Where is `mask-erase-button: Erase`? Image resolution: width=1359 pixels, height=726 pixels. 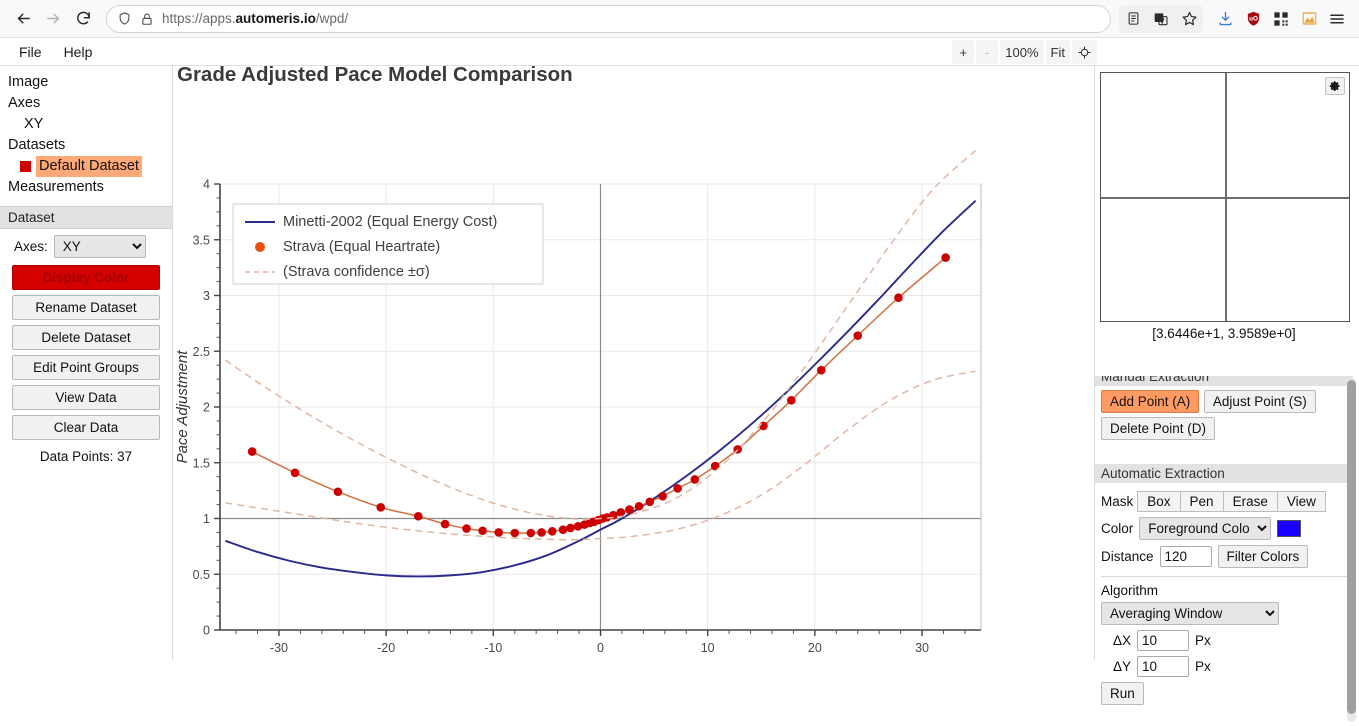
mask-erase-button: Erase is located at coordinates (1250, 501).